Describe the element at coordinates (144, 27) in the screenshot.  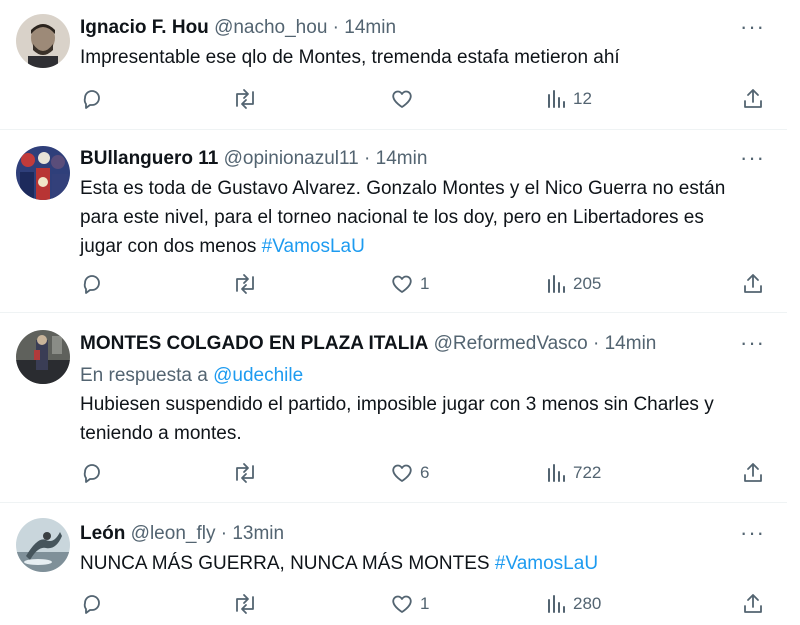
I see `author-name: Ignacio F. Hou` at that location.